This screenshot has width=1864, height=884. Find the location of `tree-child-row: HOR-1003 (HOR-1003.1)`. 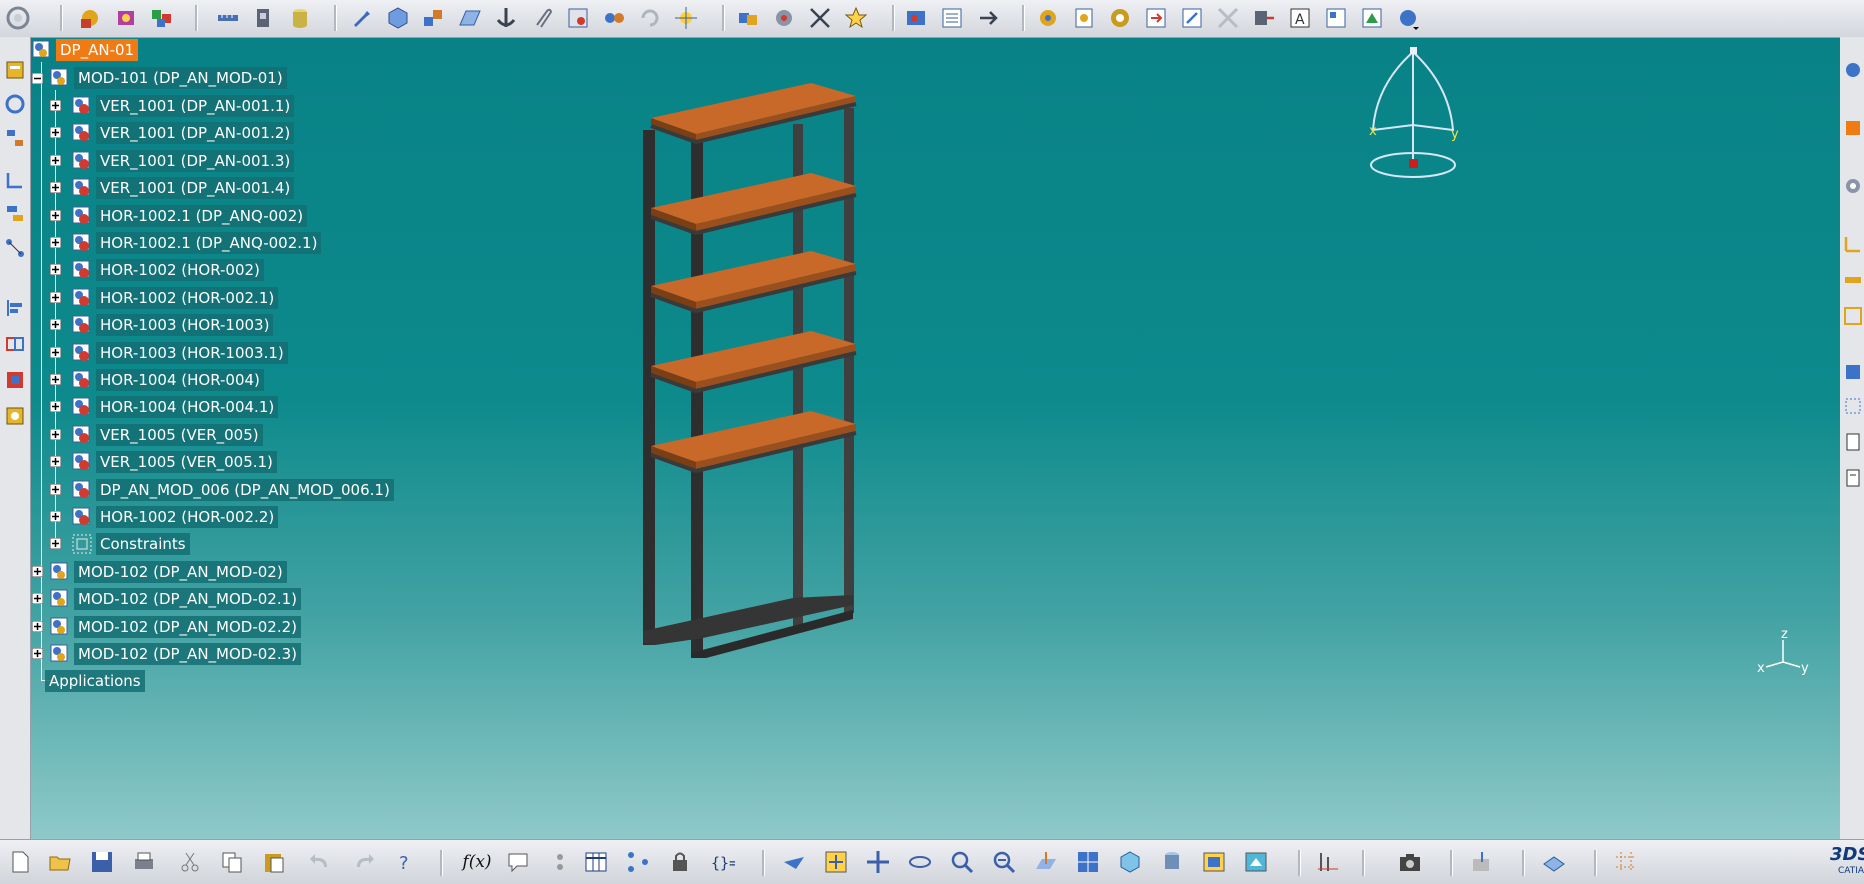

tree-child-row: HOR-1003 (HOR-1003.1) is located at coordinates (159, 353).